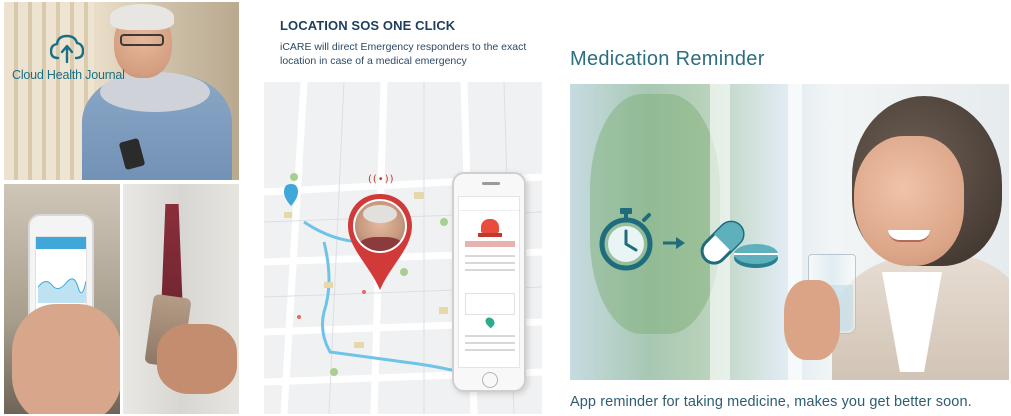  I want to click on window-background, so click(49, 91).